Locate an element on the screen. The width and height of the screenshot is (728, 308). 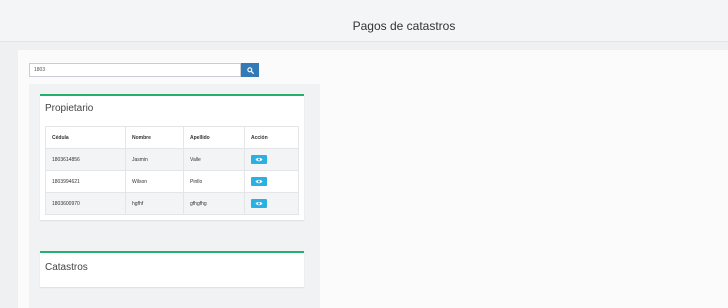
cell-cedula: 1803614856 is located at coordinates (85, 159).